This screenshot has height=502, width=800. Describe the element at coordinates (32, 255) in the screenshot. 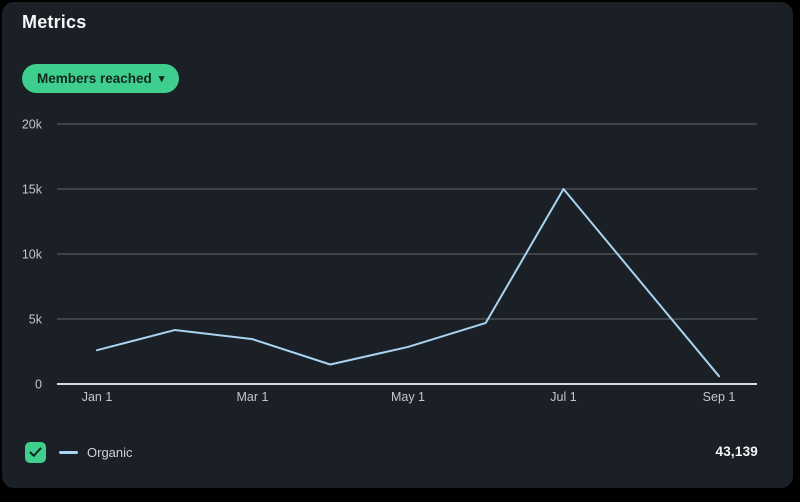

I see `y-tick-label: 10k` at that location.